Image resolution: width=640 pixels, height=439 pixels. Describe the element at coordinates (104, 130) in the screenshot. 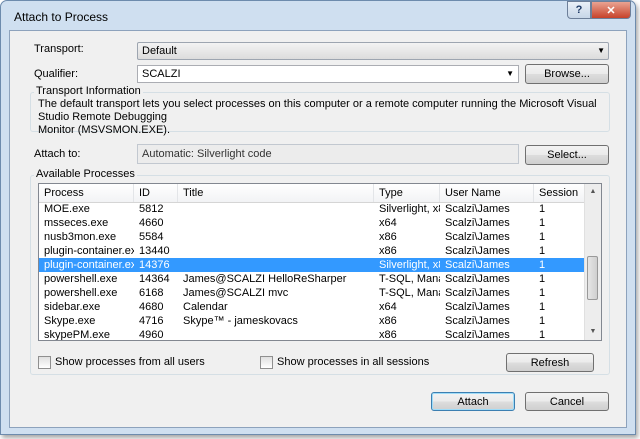

I see `transport-info-line: Monitor (MSVSMON.EXE).` at that location.